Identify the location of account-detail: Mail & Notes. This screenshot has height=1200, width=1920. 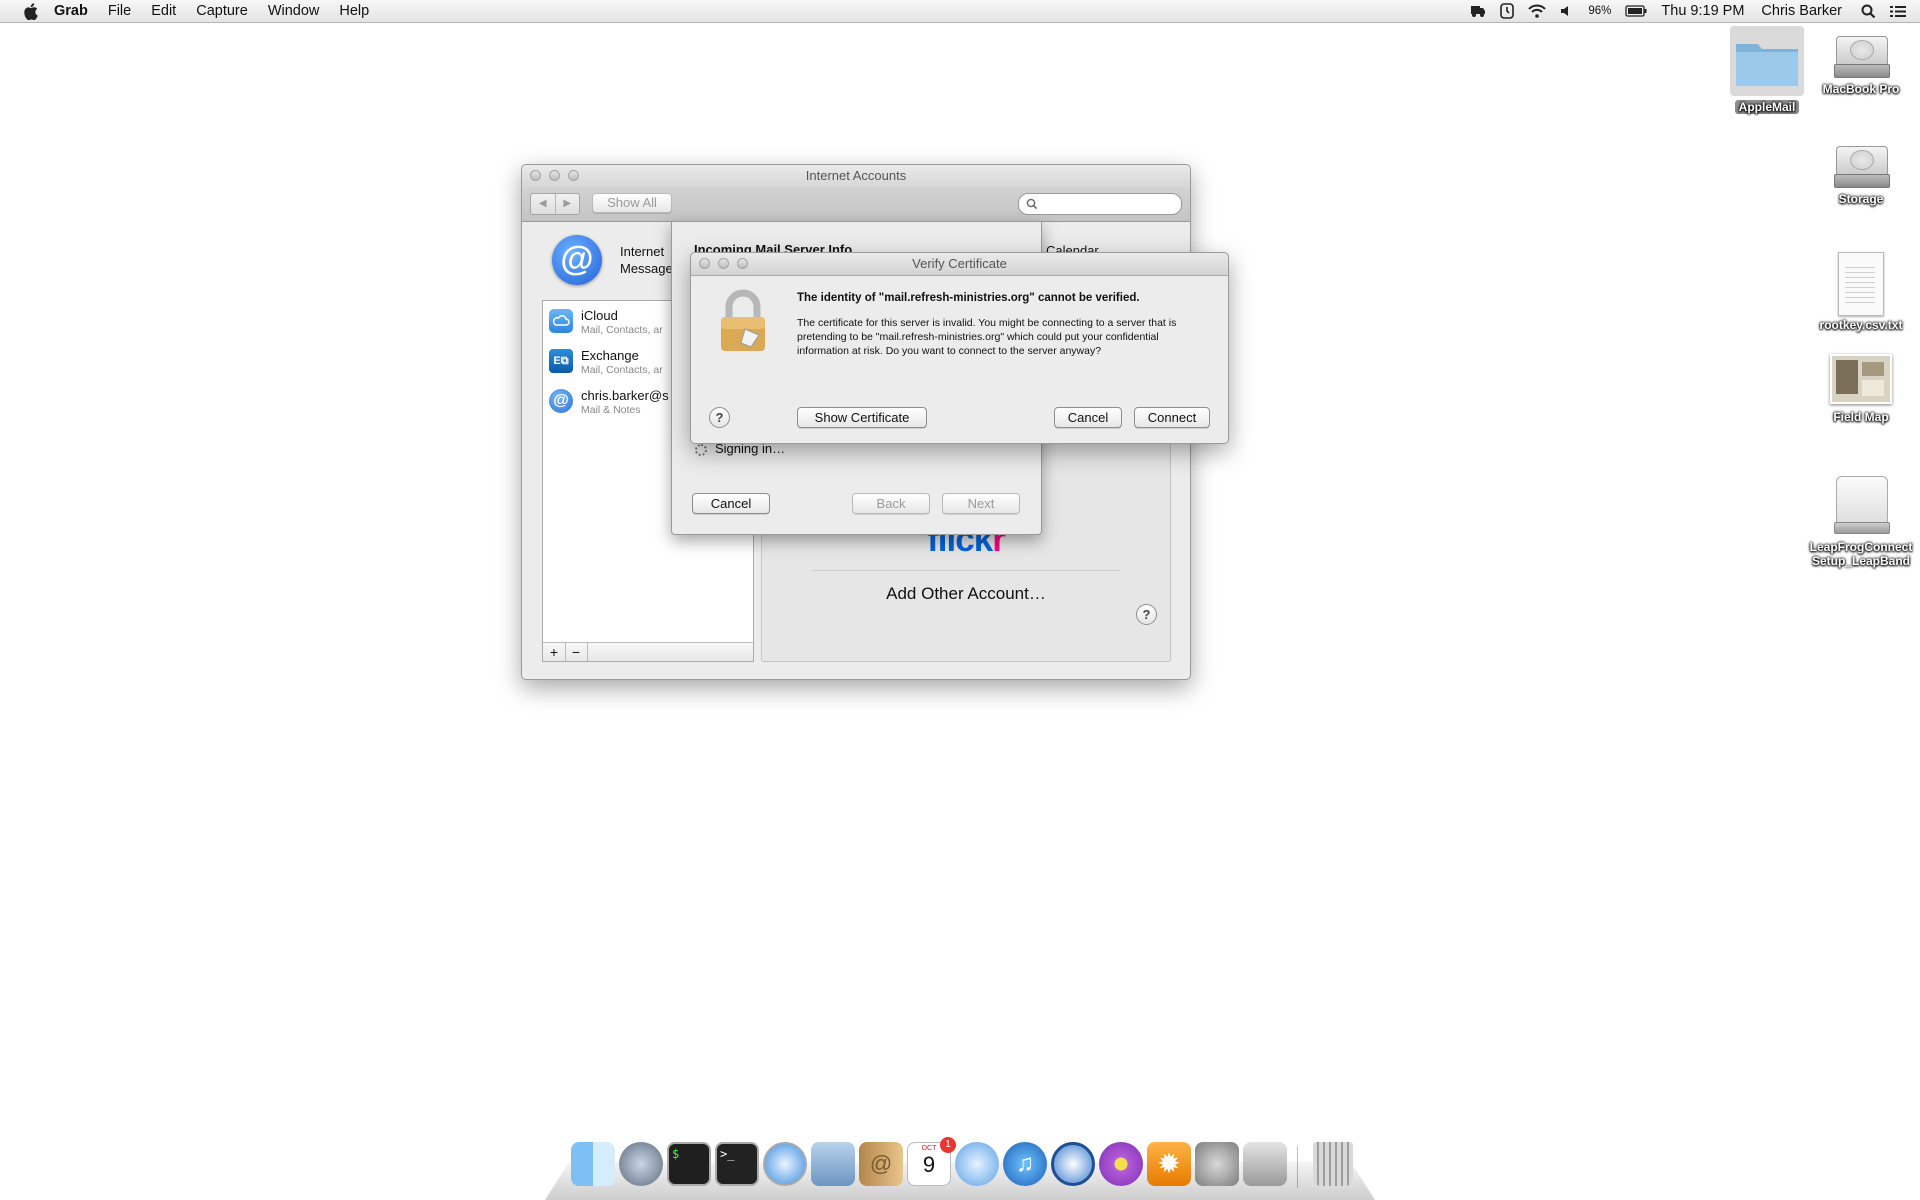
(611, 410).